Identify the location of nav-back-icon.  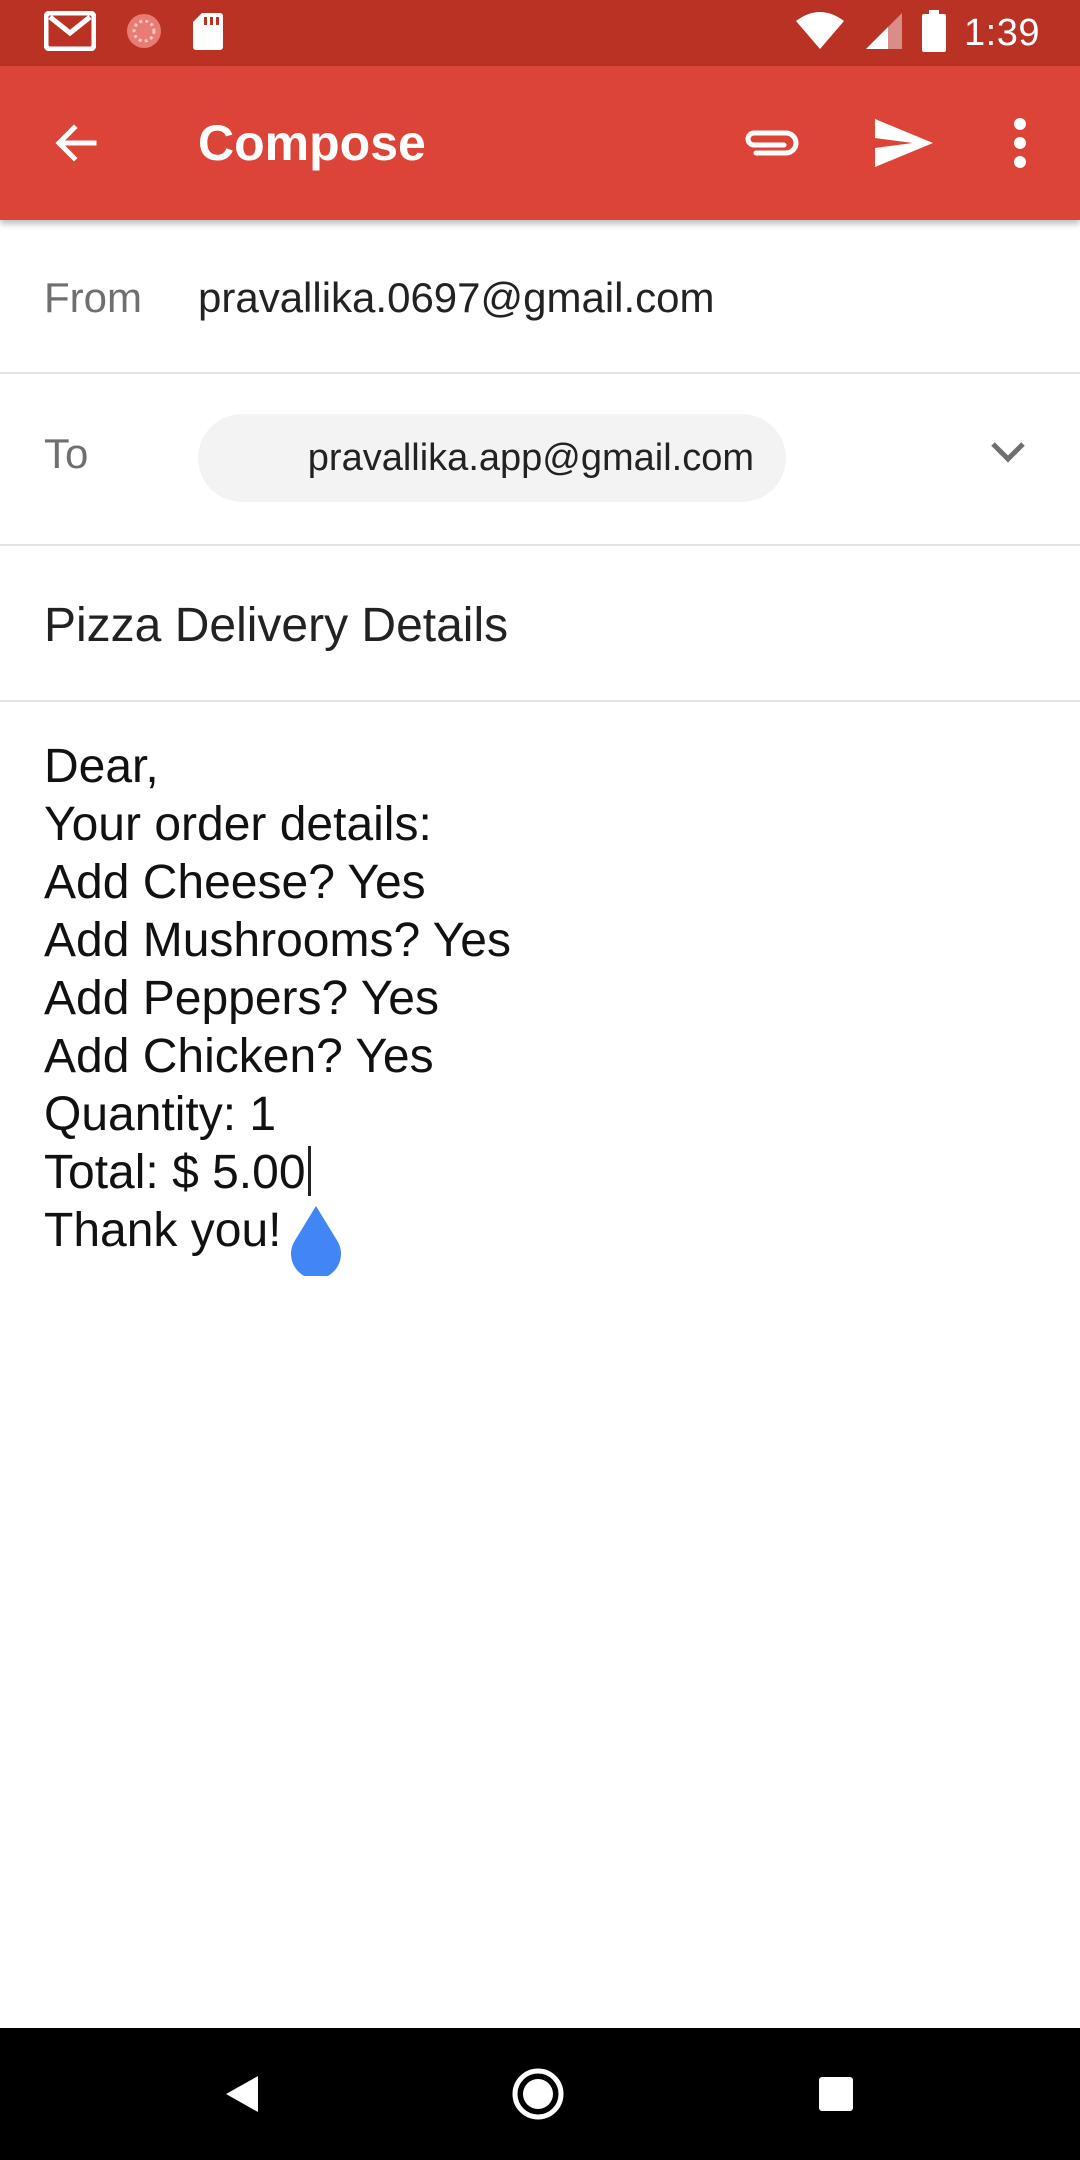
(242, 2094).